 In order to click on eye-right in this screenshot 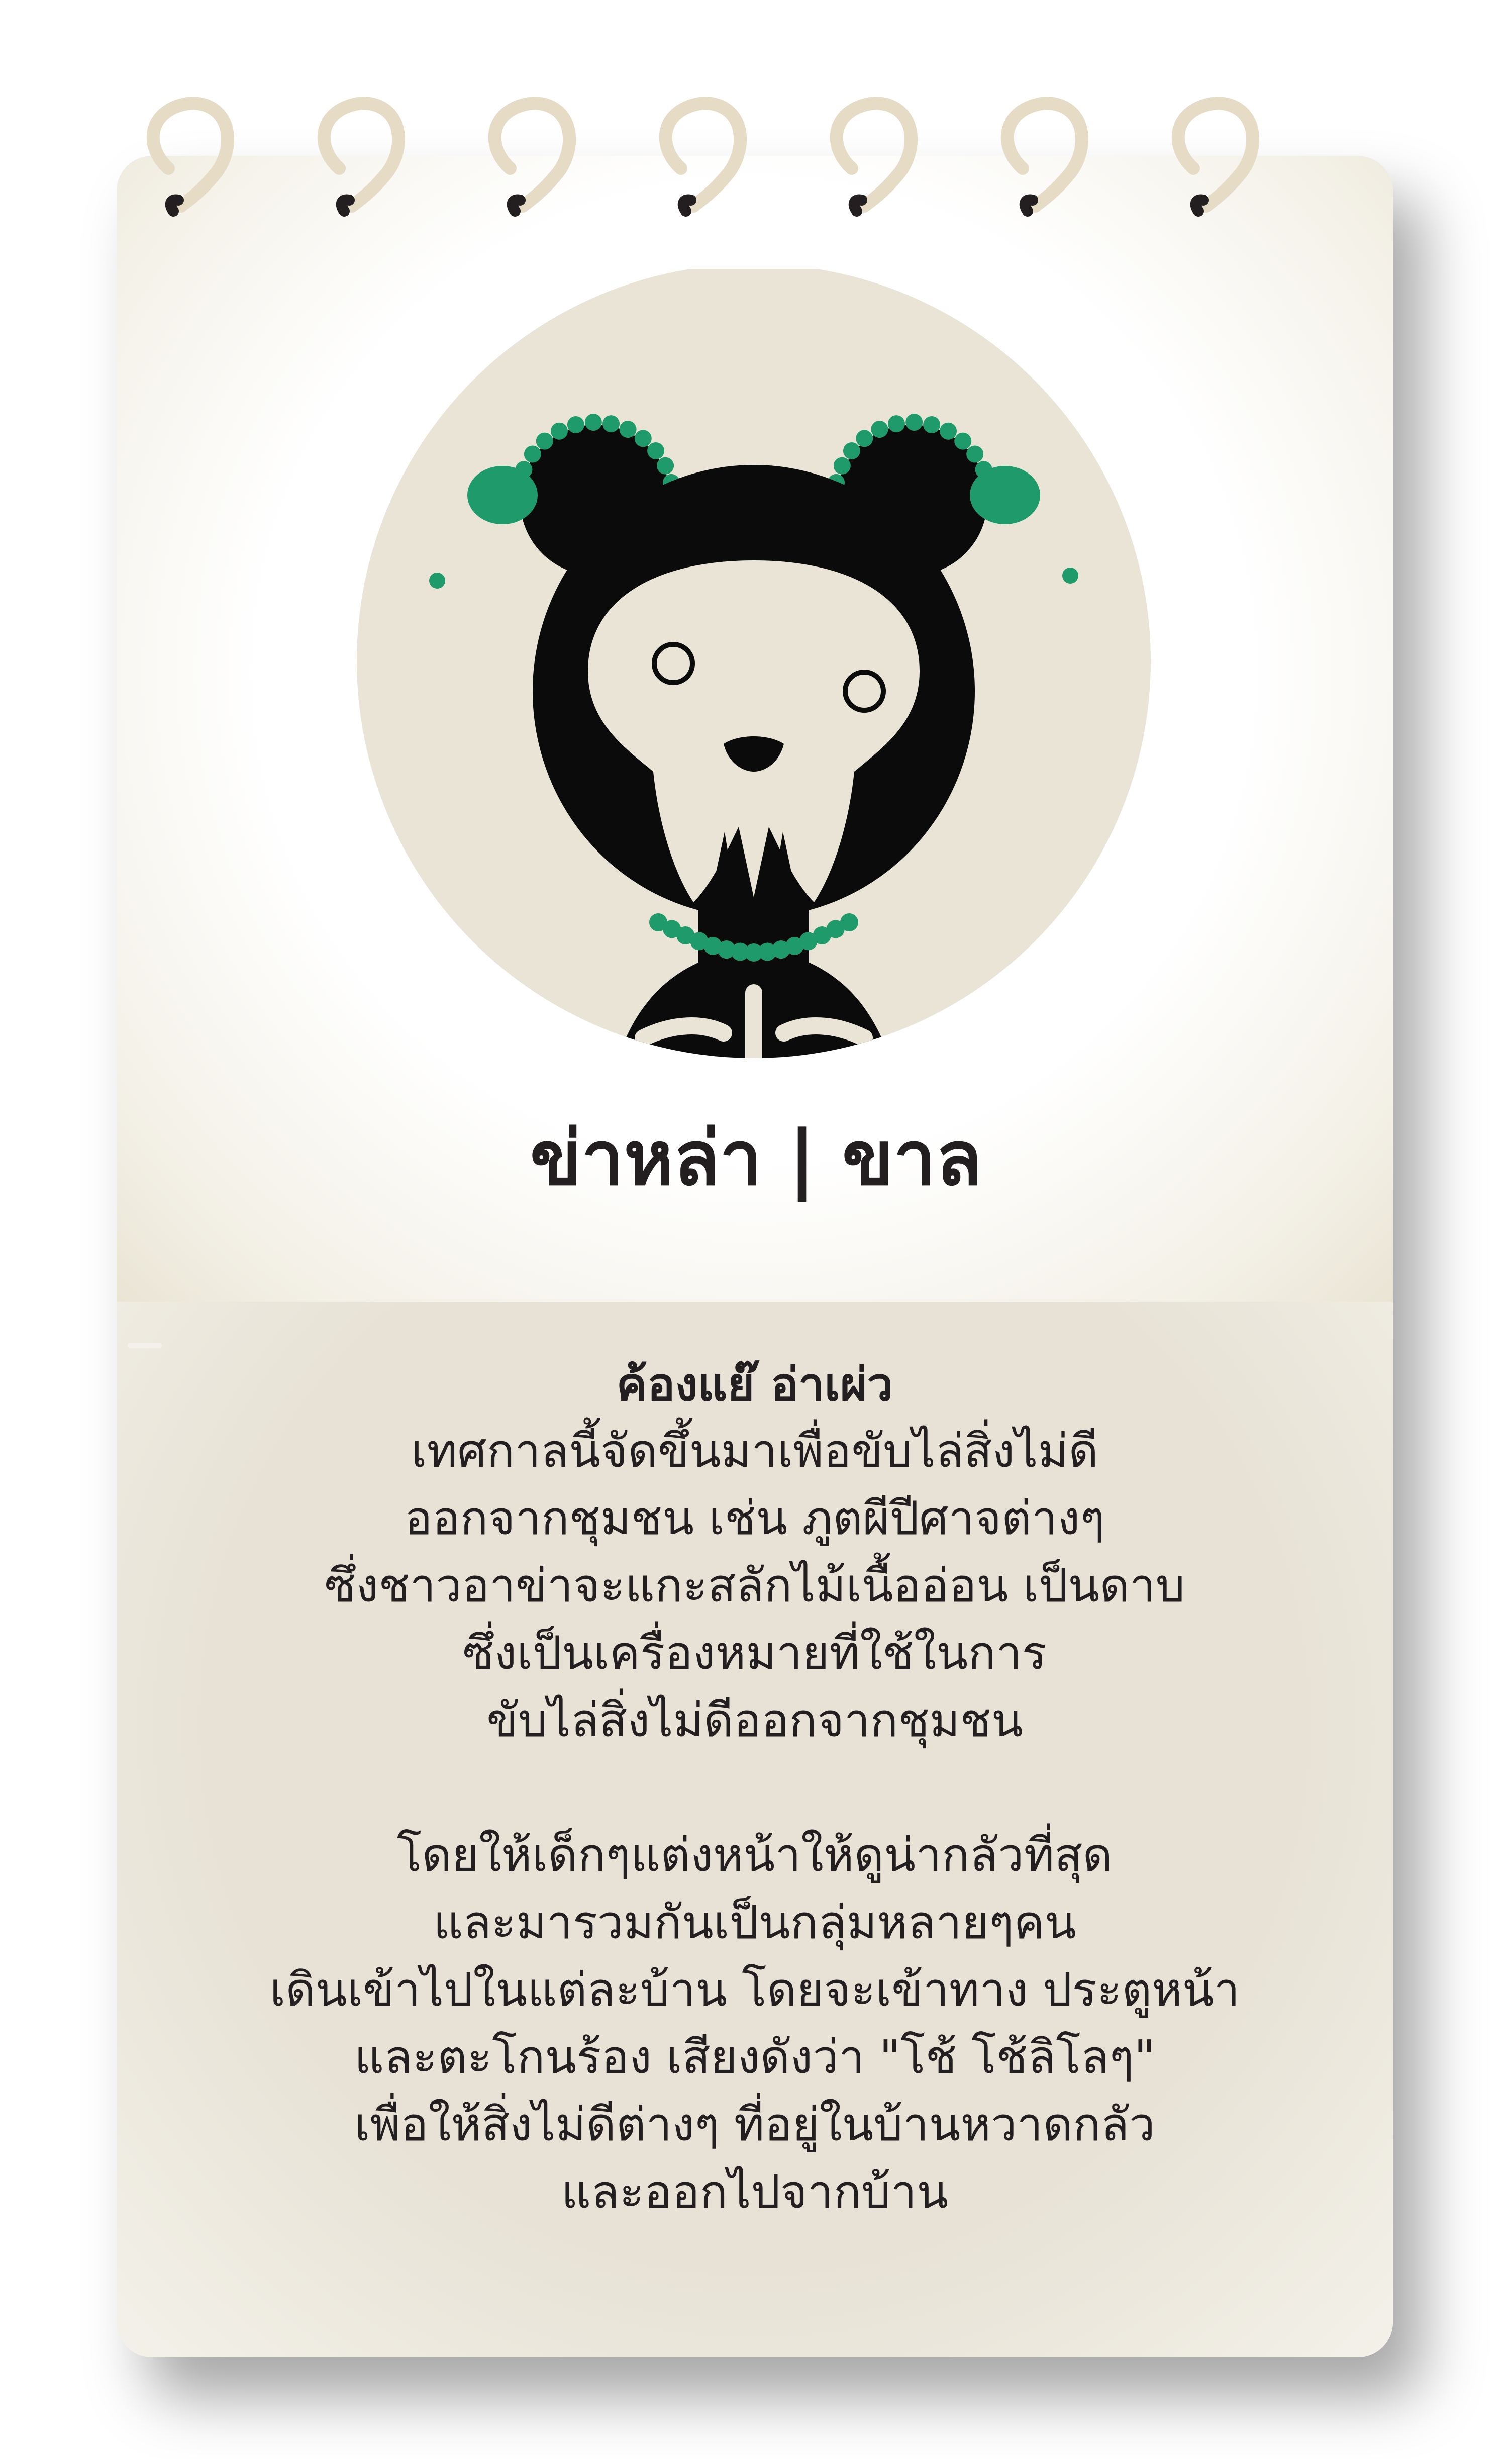, I will do `click(864, 691)`.